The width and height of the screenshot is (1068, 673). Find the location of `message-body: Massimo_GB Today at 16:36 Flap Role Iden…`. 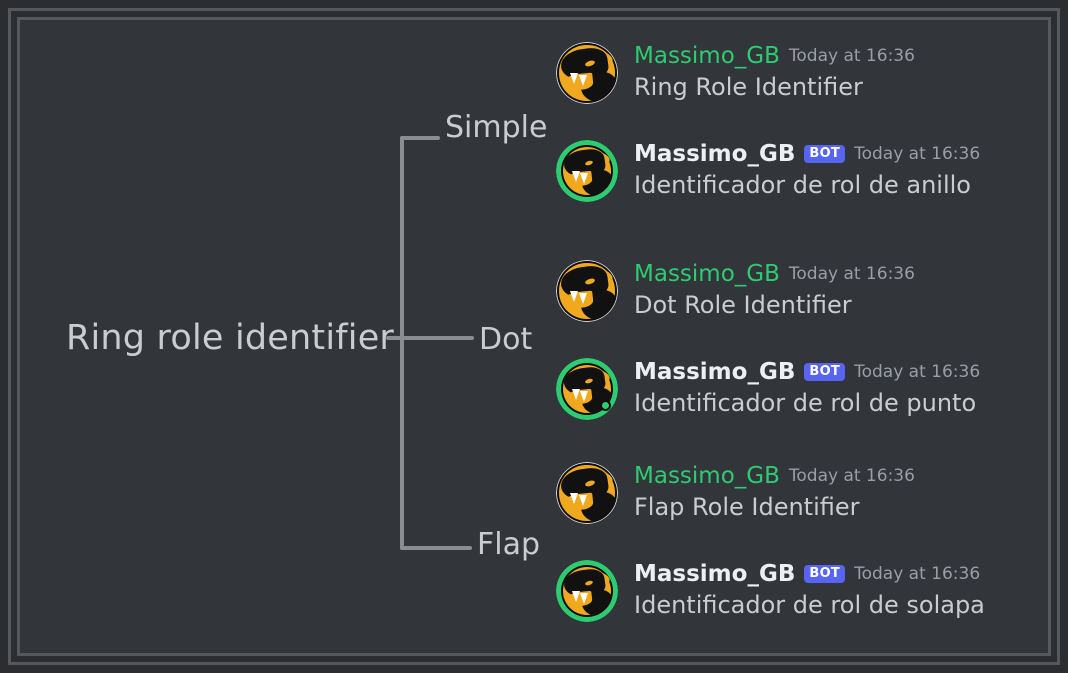

message-body: Massimo_GB Today at 16:36 Flap Role Iden… is located at coordinates (774, 493).